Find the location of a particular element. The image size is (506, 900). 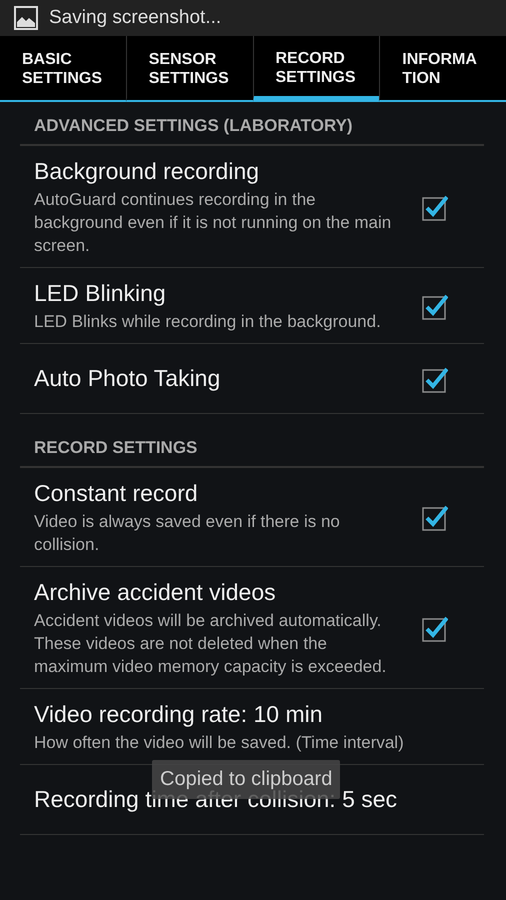

tab: SENSOR SETTINGS is located at coordinates (189, 69).